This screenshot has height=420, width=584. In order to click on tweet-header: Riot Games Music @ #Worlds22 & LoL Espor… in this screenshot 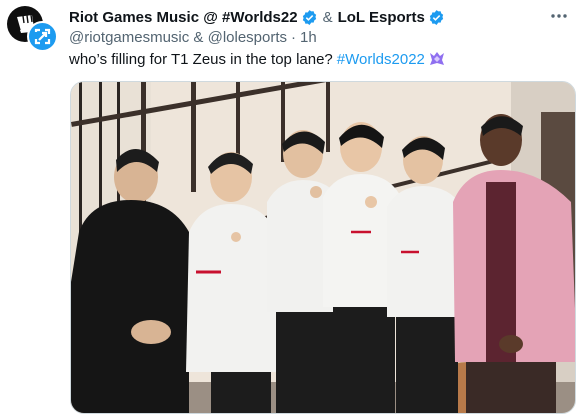, I will do `click(306, 17)`.